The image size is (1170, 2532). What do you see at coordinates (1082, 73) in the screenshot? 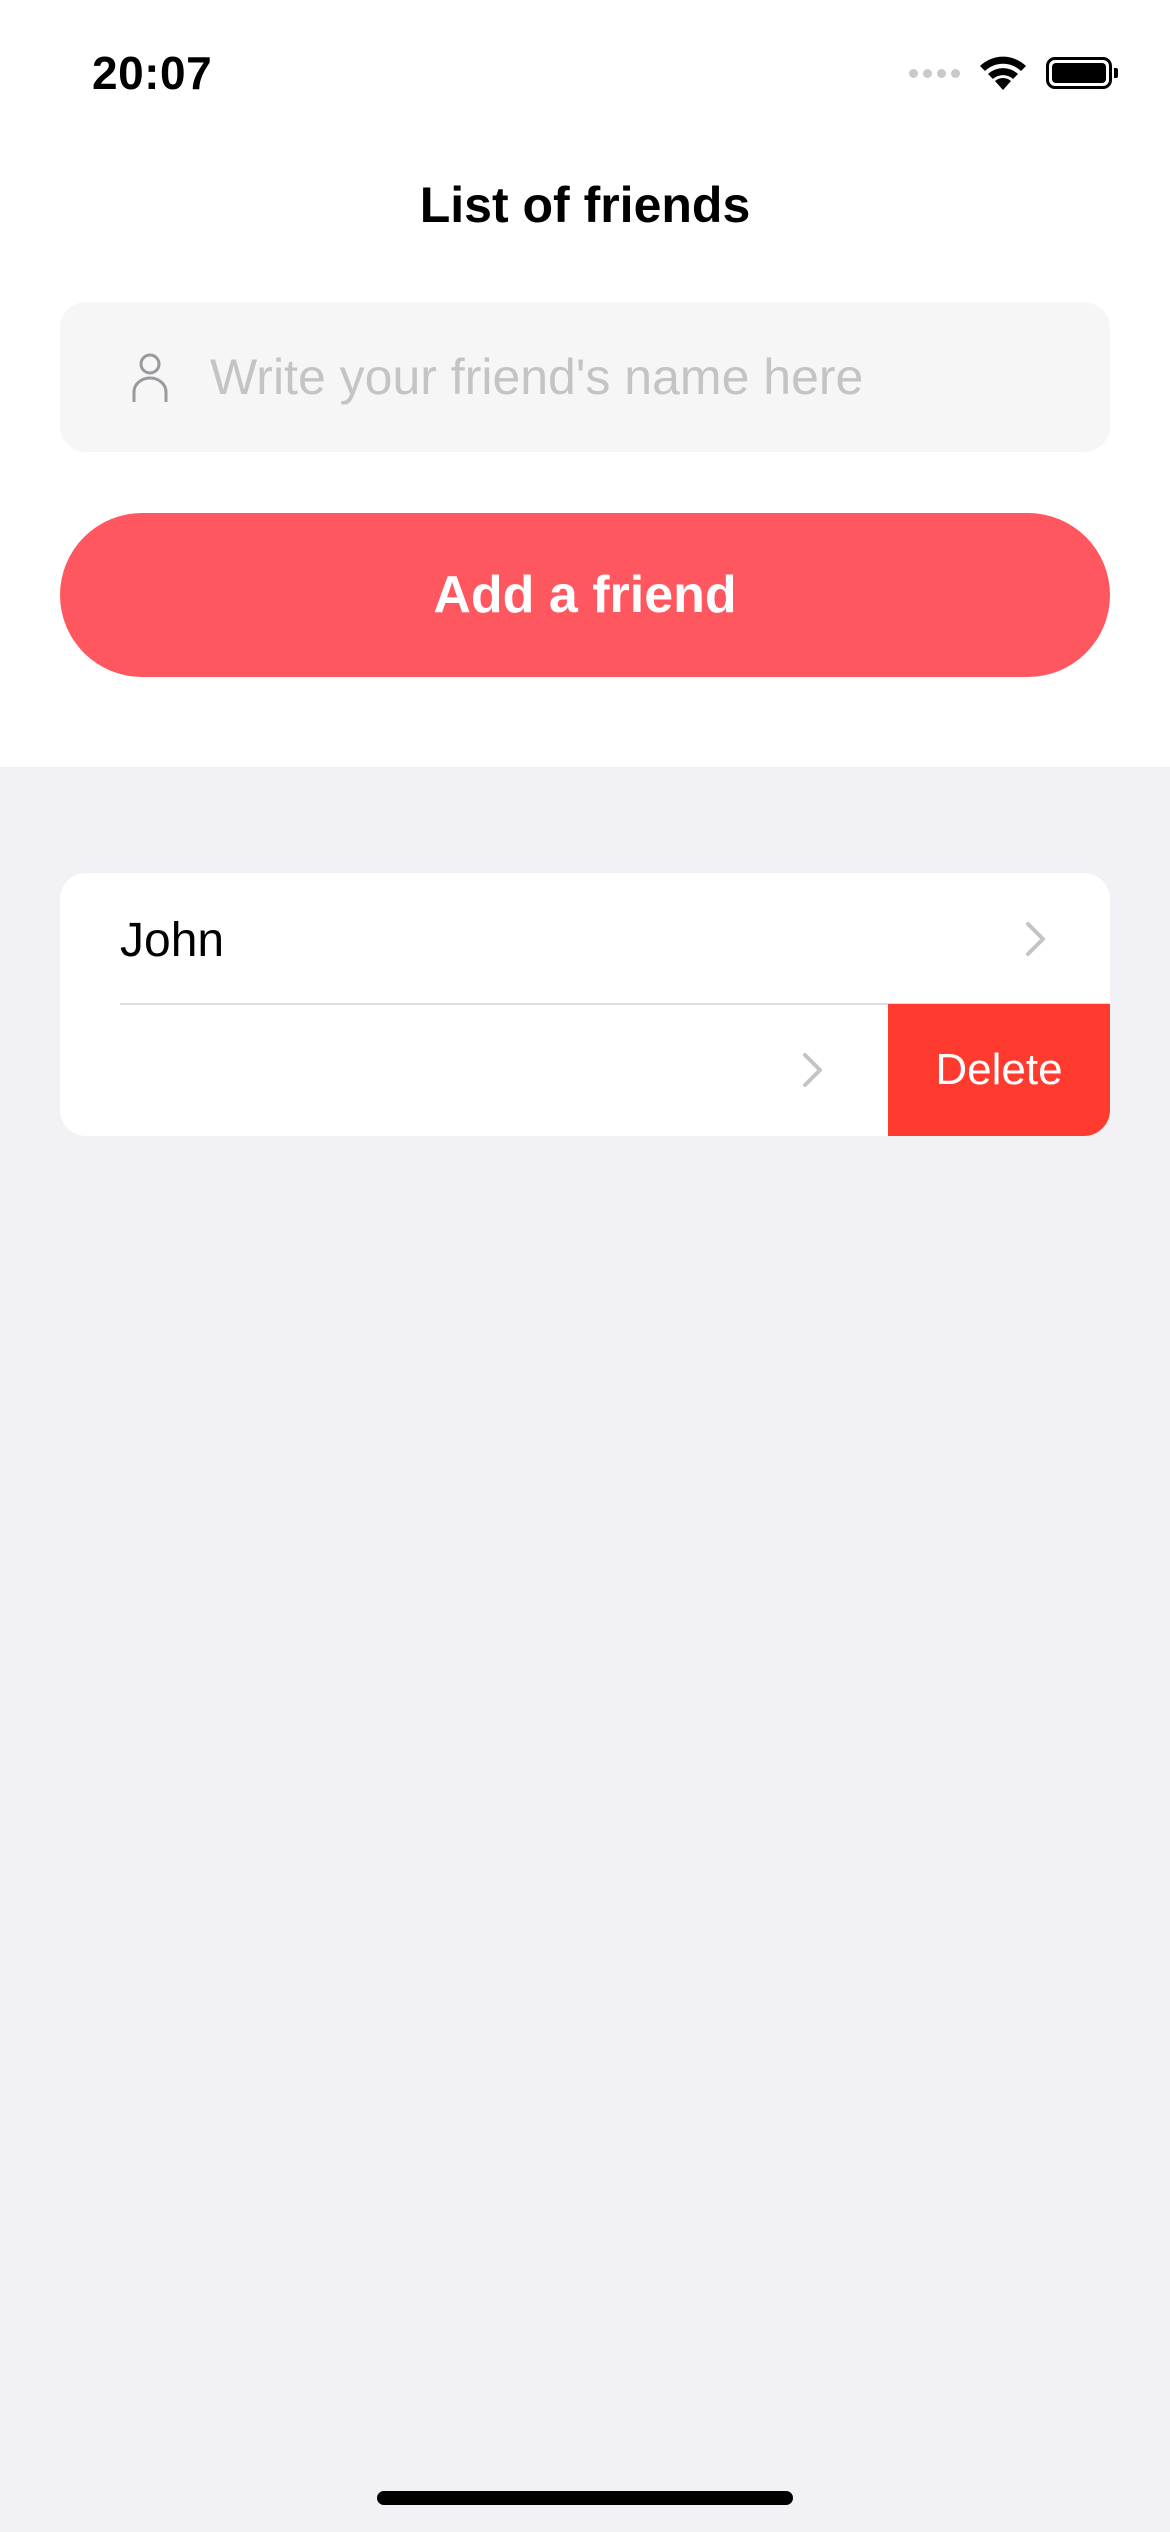
I see `battery-icon` at bounding box center [1082, 73].